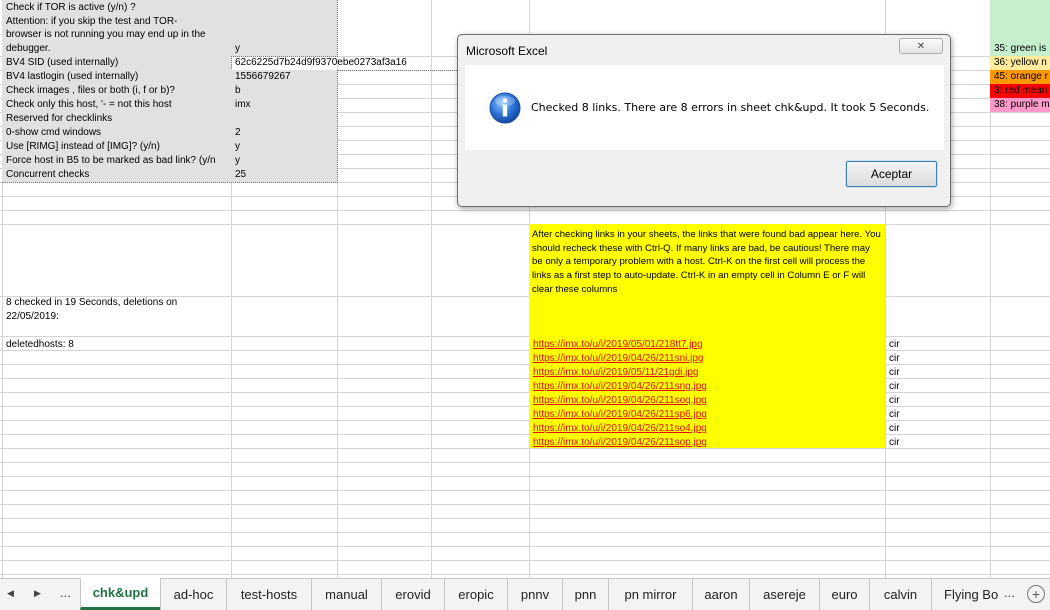 The width and height of the screenshot is (1050, 610). I want to click on setting-label-cmd: 0-show cmd windows, so click(117, 133).